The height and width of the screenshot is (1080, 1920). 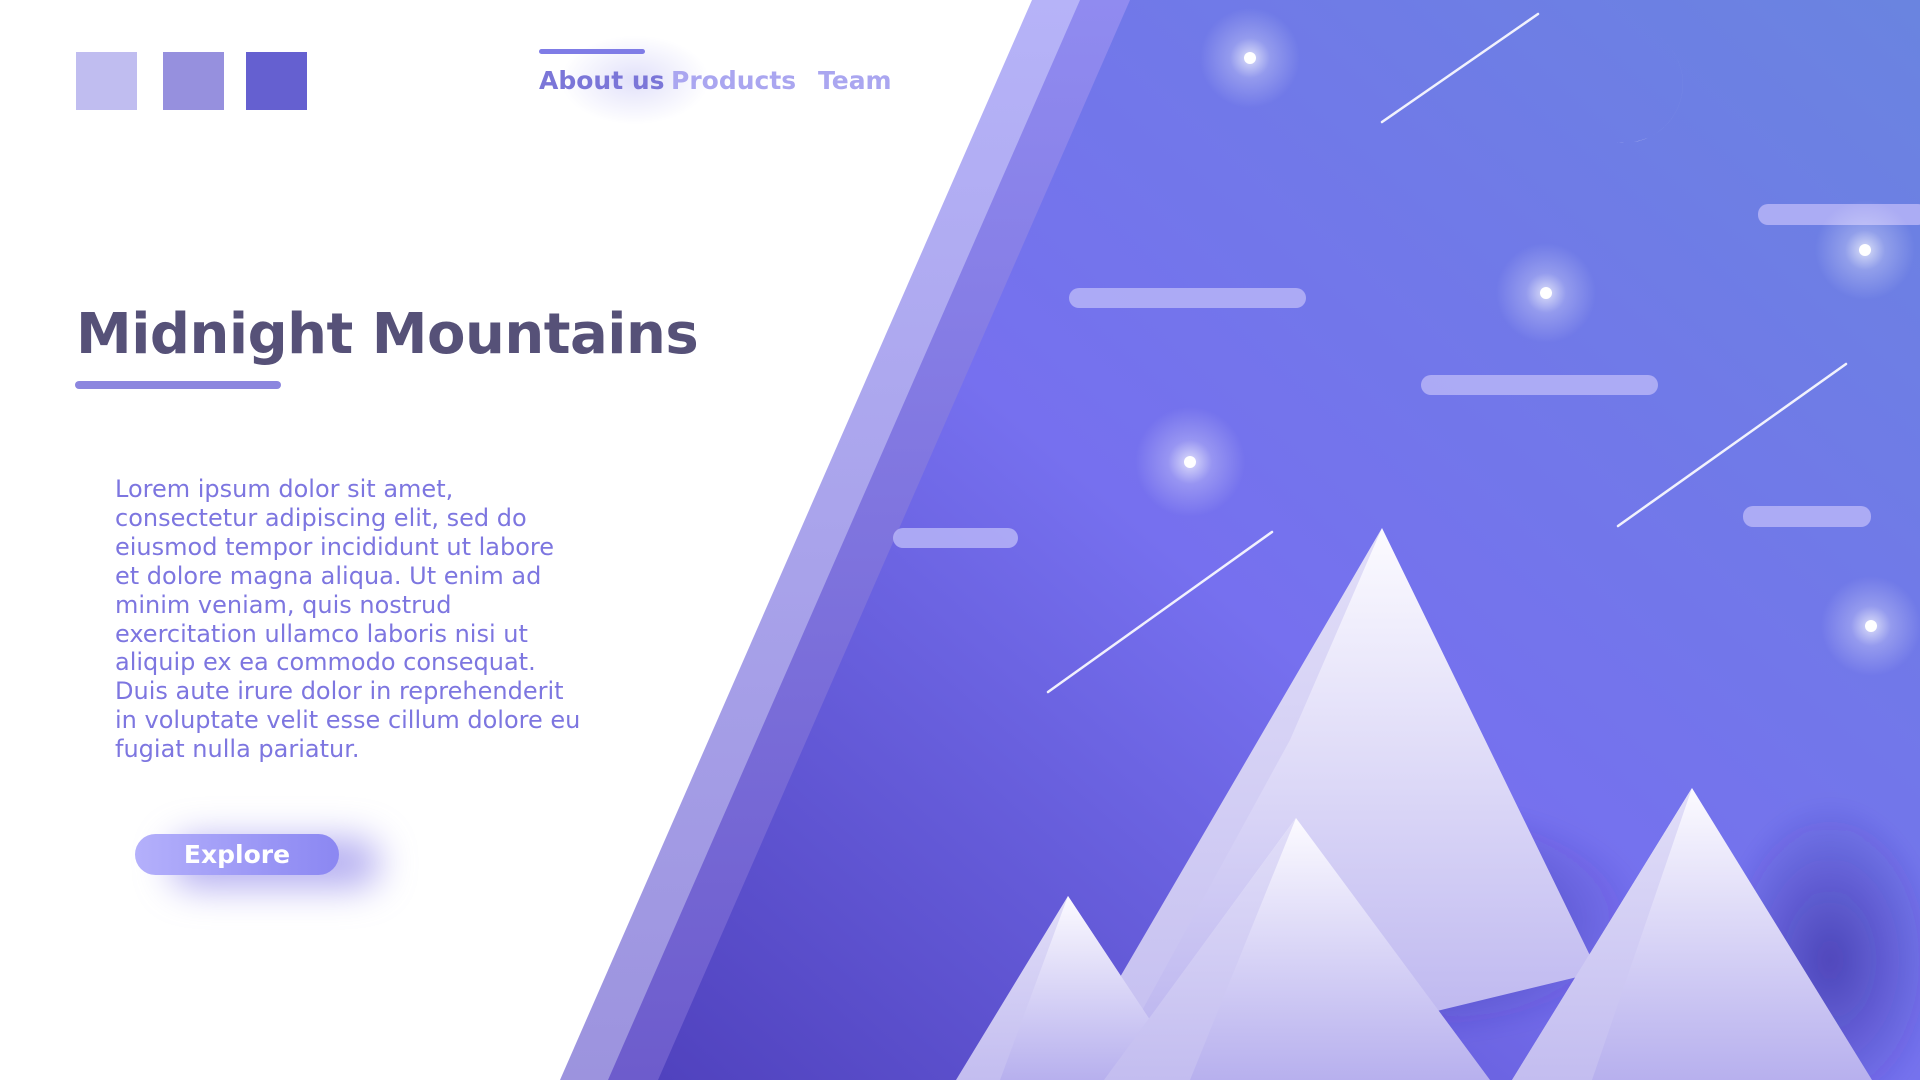 I want to click on explore-button: Explore, so click(x=237, y=854).